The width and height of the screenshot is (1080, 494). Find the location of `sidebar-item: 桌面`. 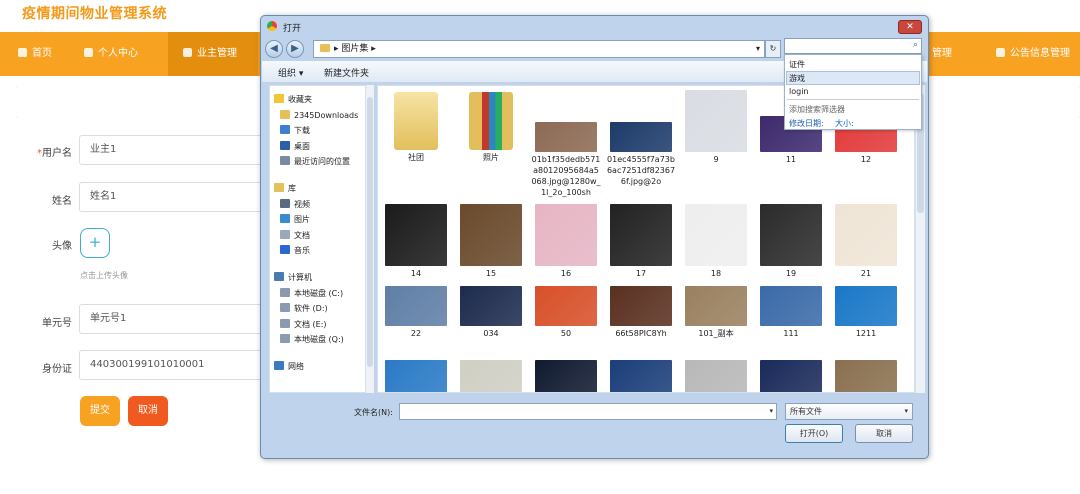

sidebar-item: 桌面 is located at coordinates (295, 146).